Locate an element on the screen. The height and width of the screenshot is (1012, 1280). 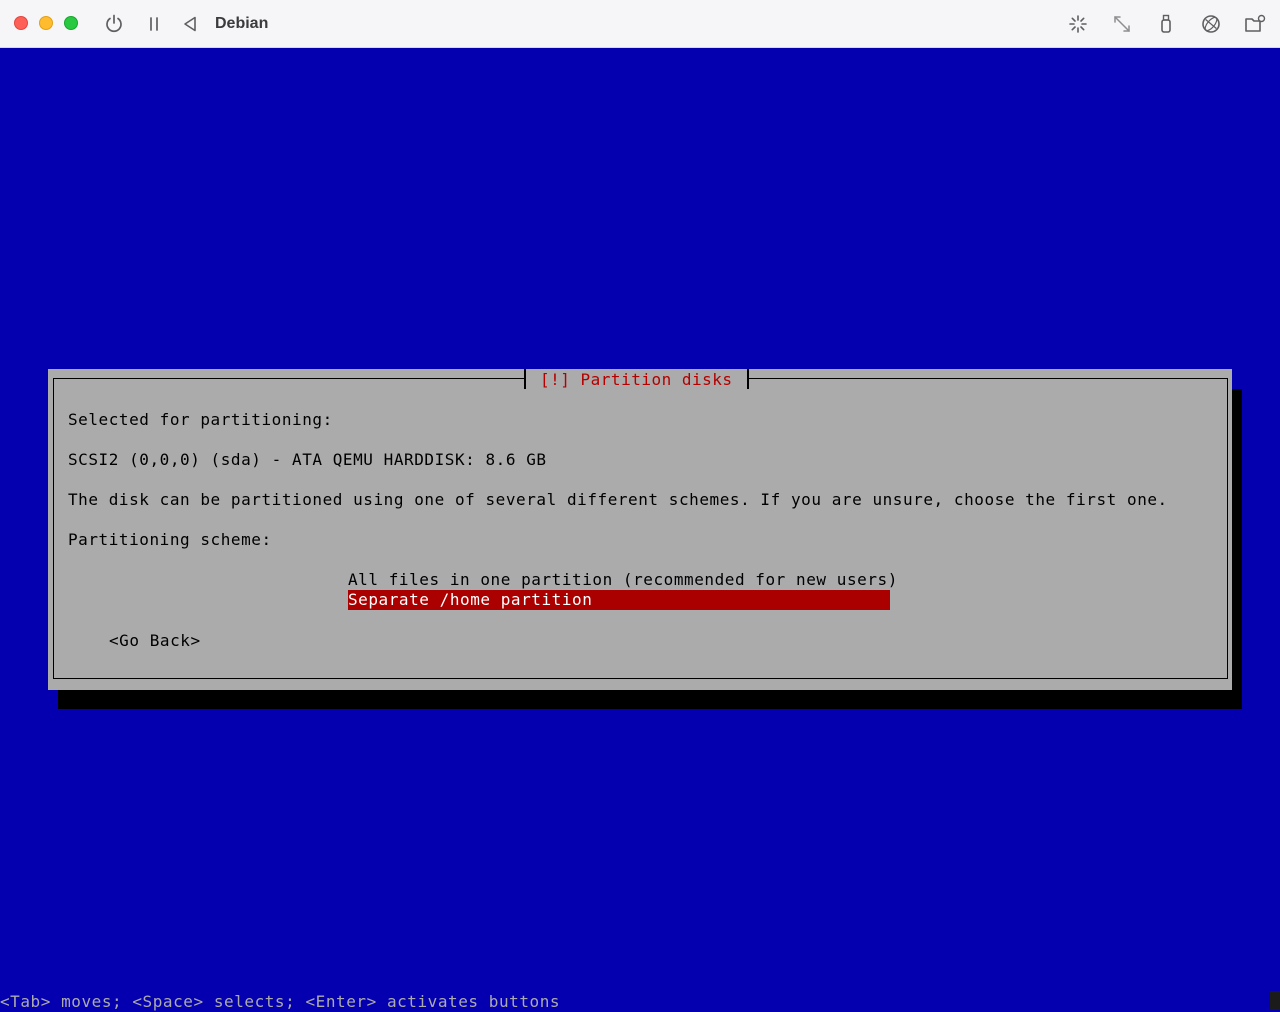
window-title: Debian is located at coordinates (242, 23).